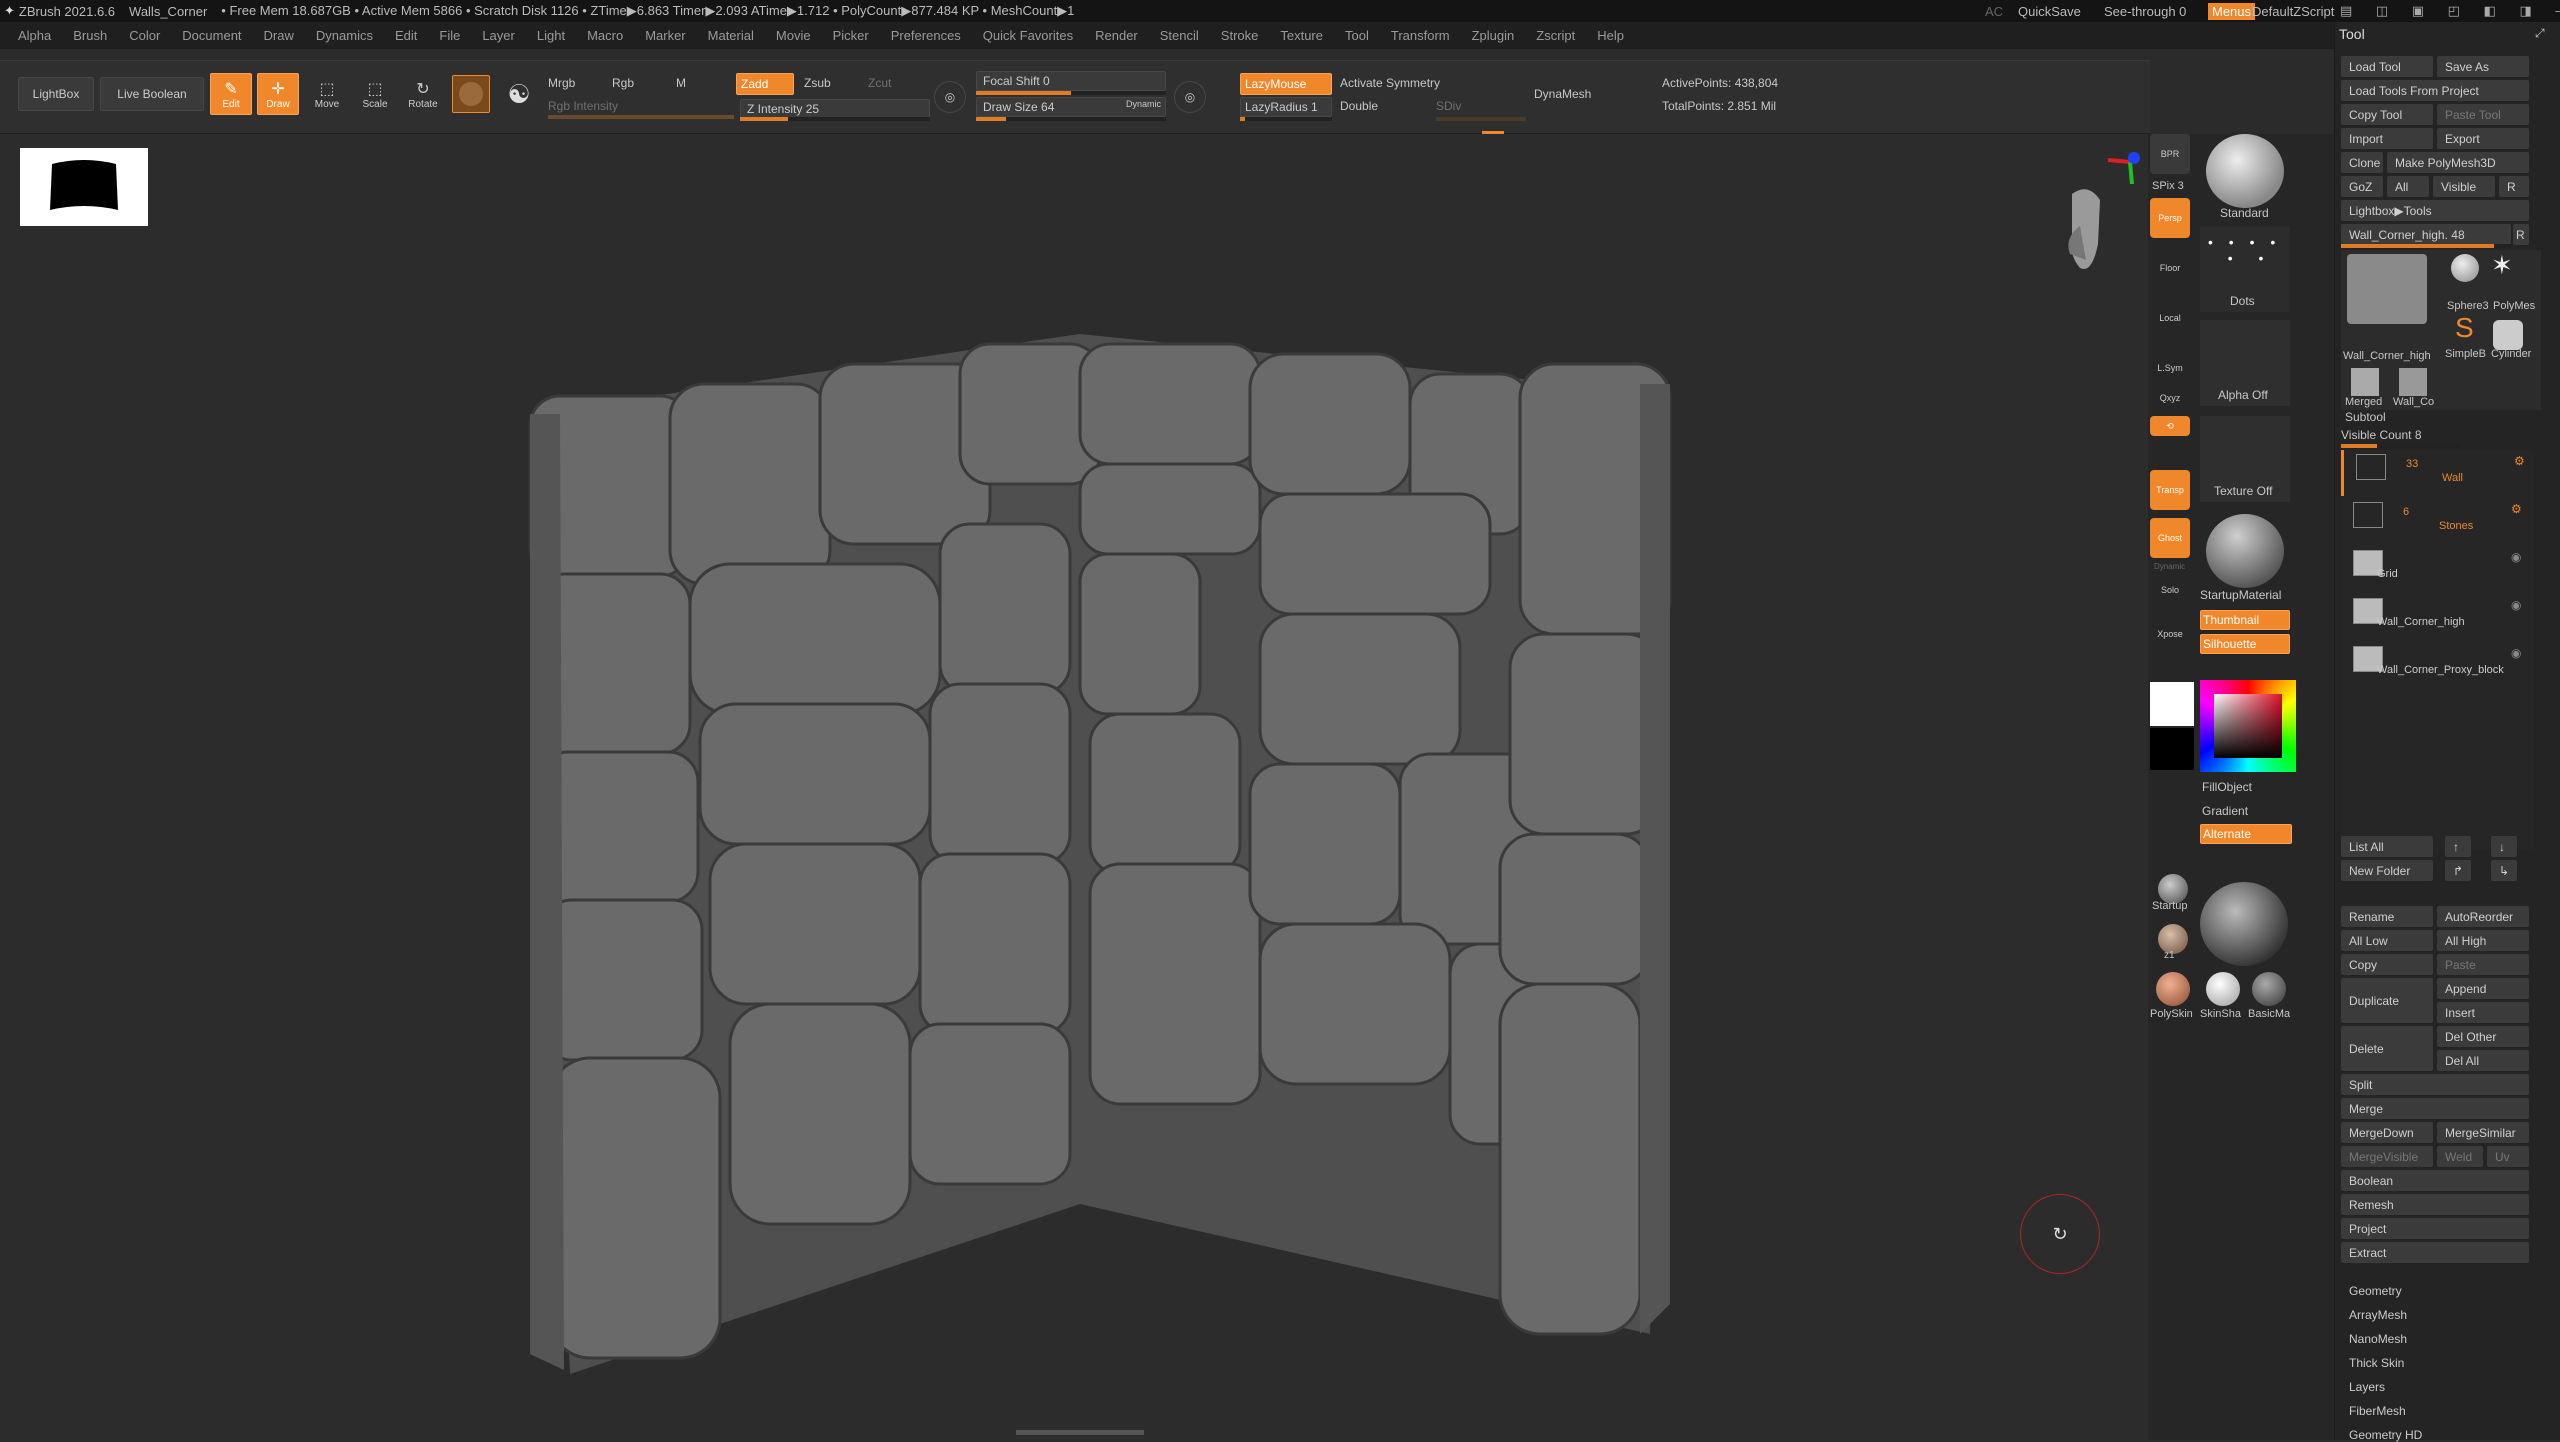 This screenshot has width=2560, height=1442. Describe the element at coordinates (406, 35) in the screenshot. I see `menu-item-edit: Edit` at that location.